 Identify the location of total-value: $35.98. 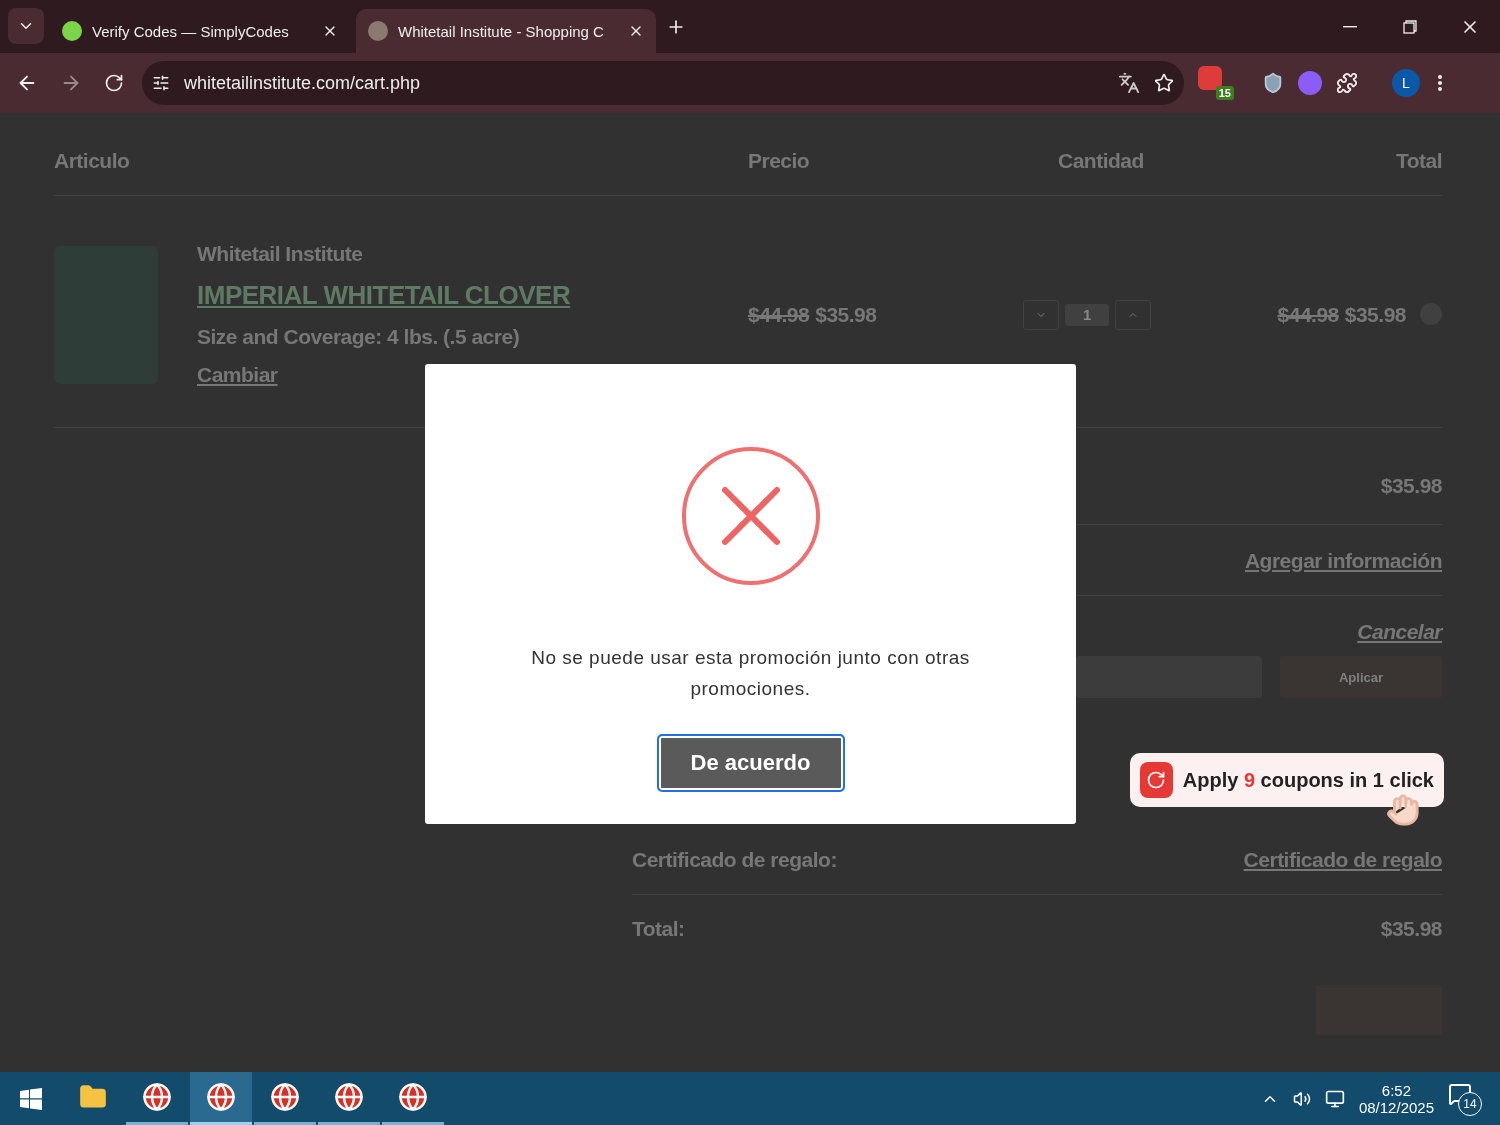
(1411, 929).